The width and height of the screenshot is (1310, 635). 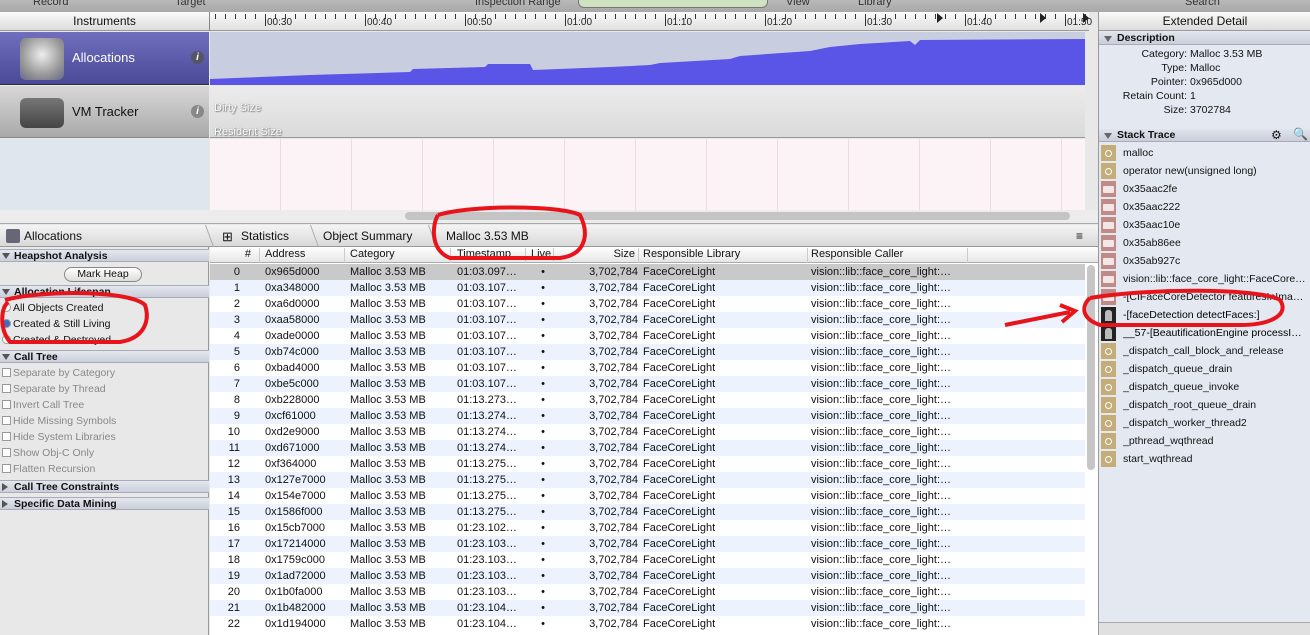 What do you see at coordinates (1204, 351) in the screenshot?
I see `stack-frame: _dispatch_call_block_and_release` at bounding box center [1204, 351].